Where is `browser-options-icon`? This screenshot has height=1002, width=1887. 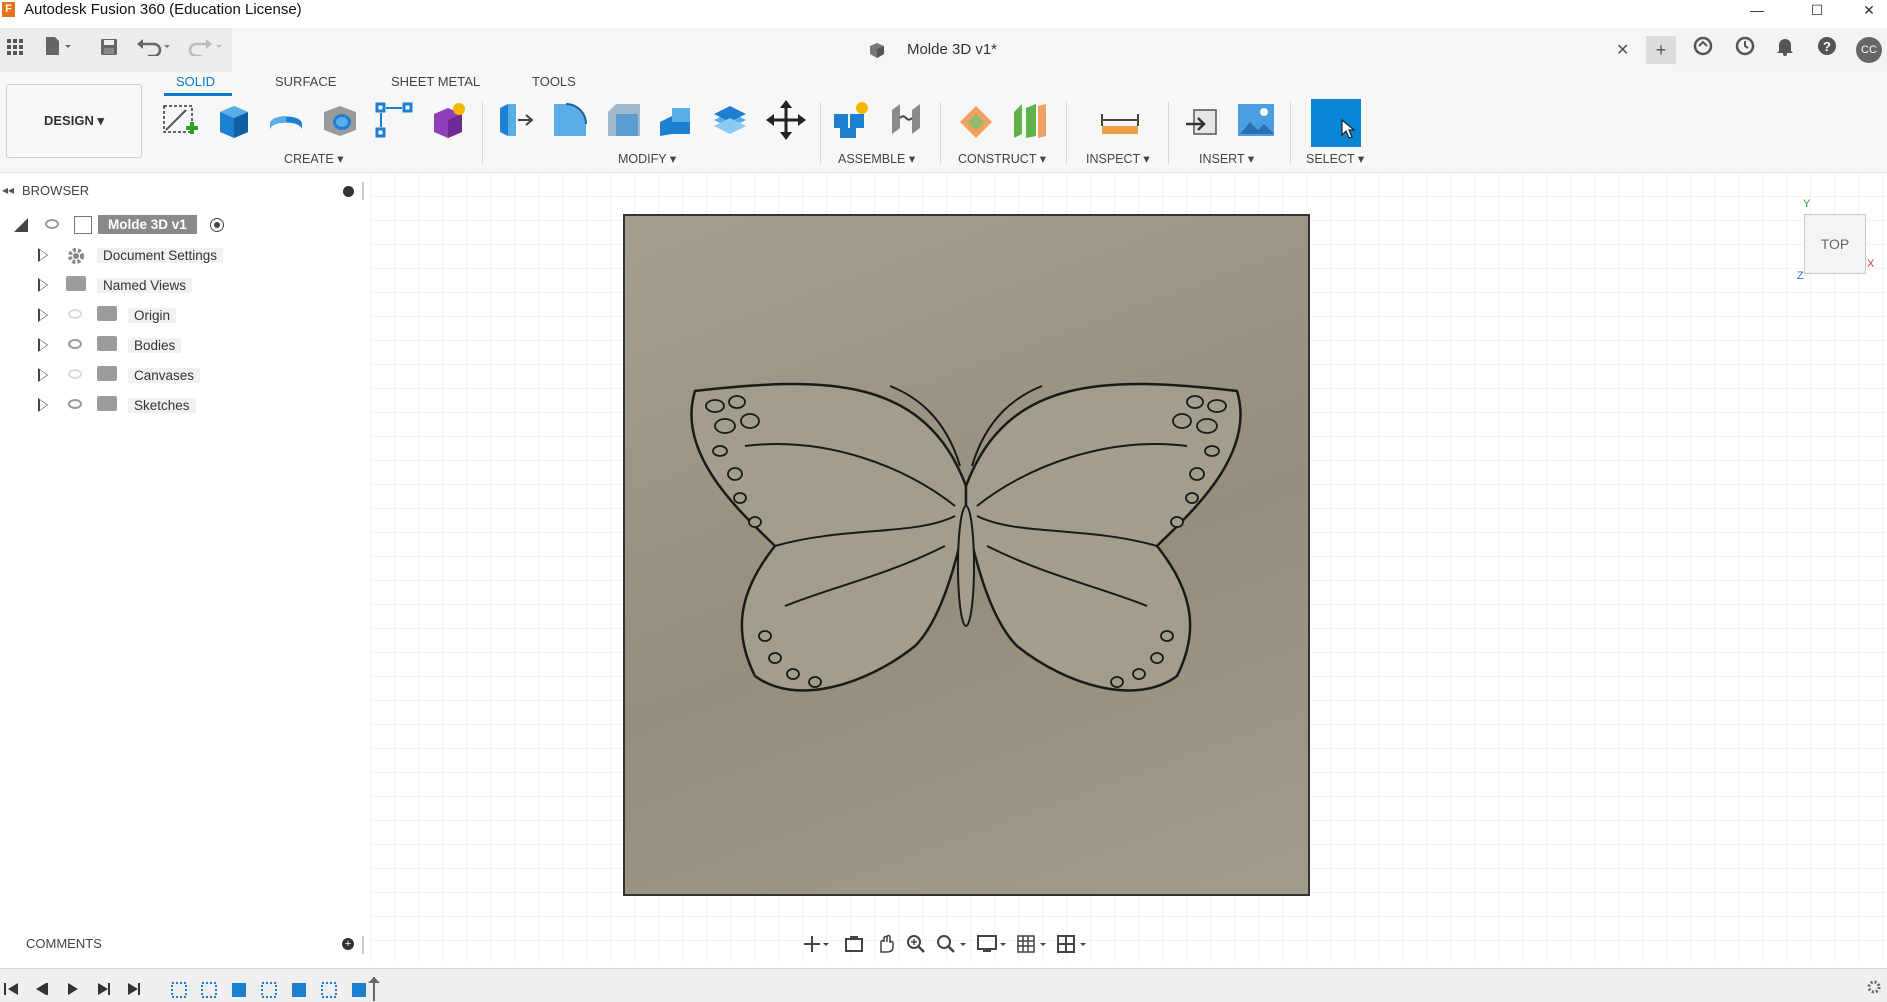
browser-options-icon is located at coordinates (348, 191).